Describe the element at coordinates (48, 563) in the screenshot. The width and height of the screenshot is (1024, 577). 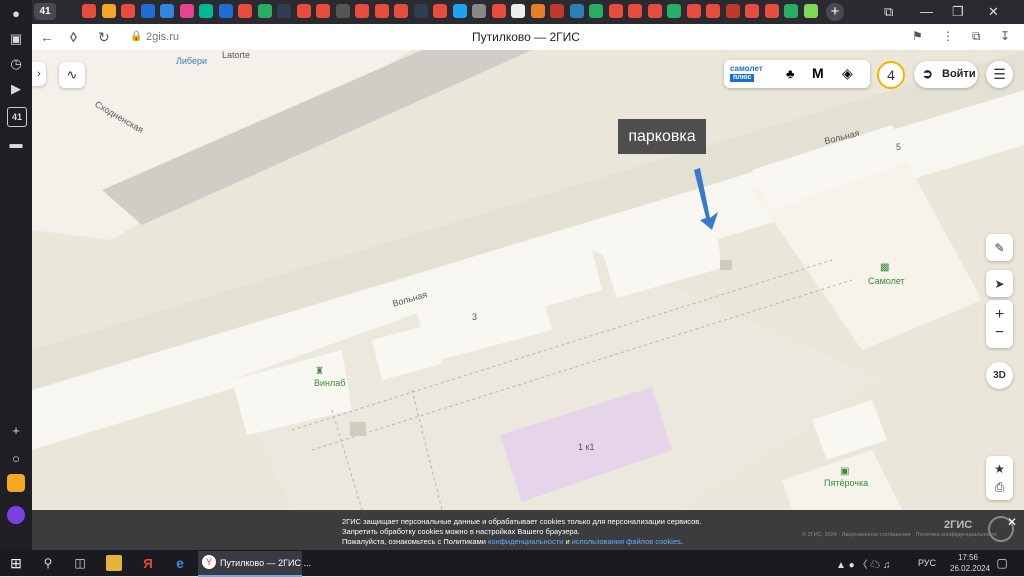
I see `search-icon: ⚲` at that location.